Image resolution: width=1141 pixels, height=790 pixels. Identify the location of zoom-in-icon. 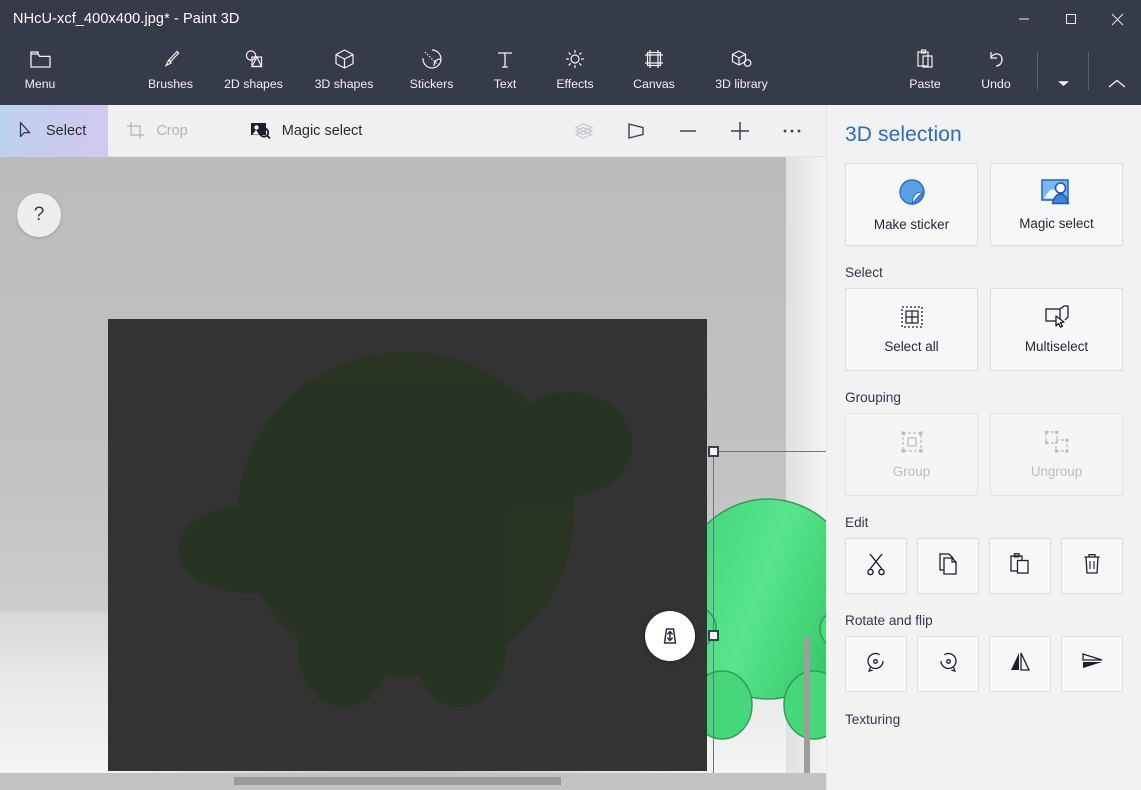
(740, 131).